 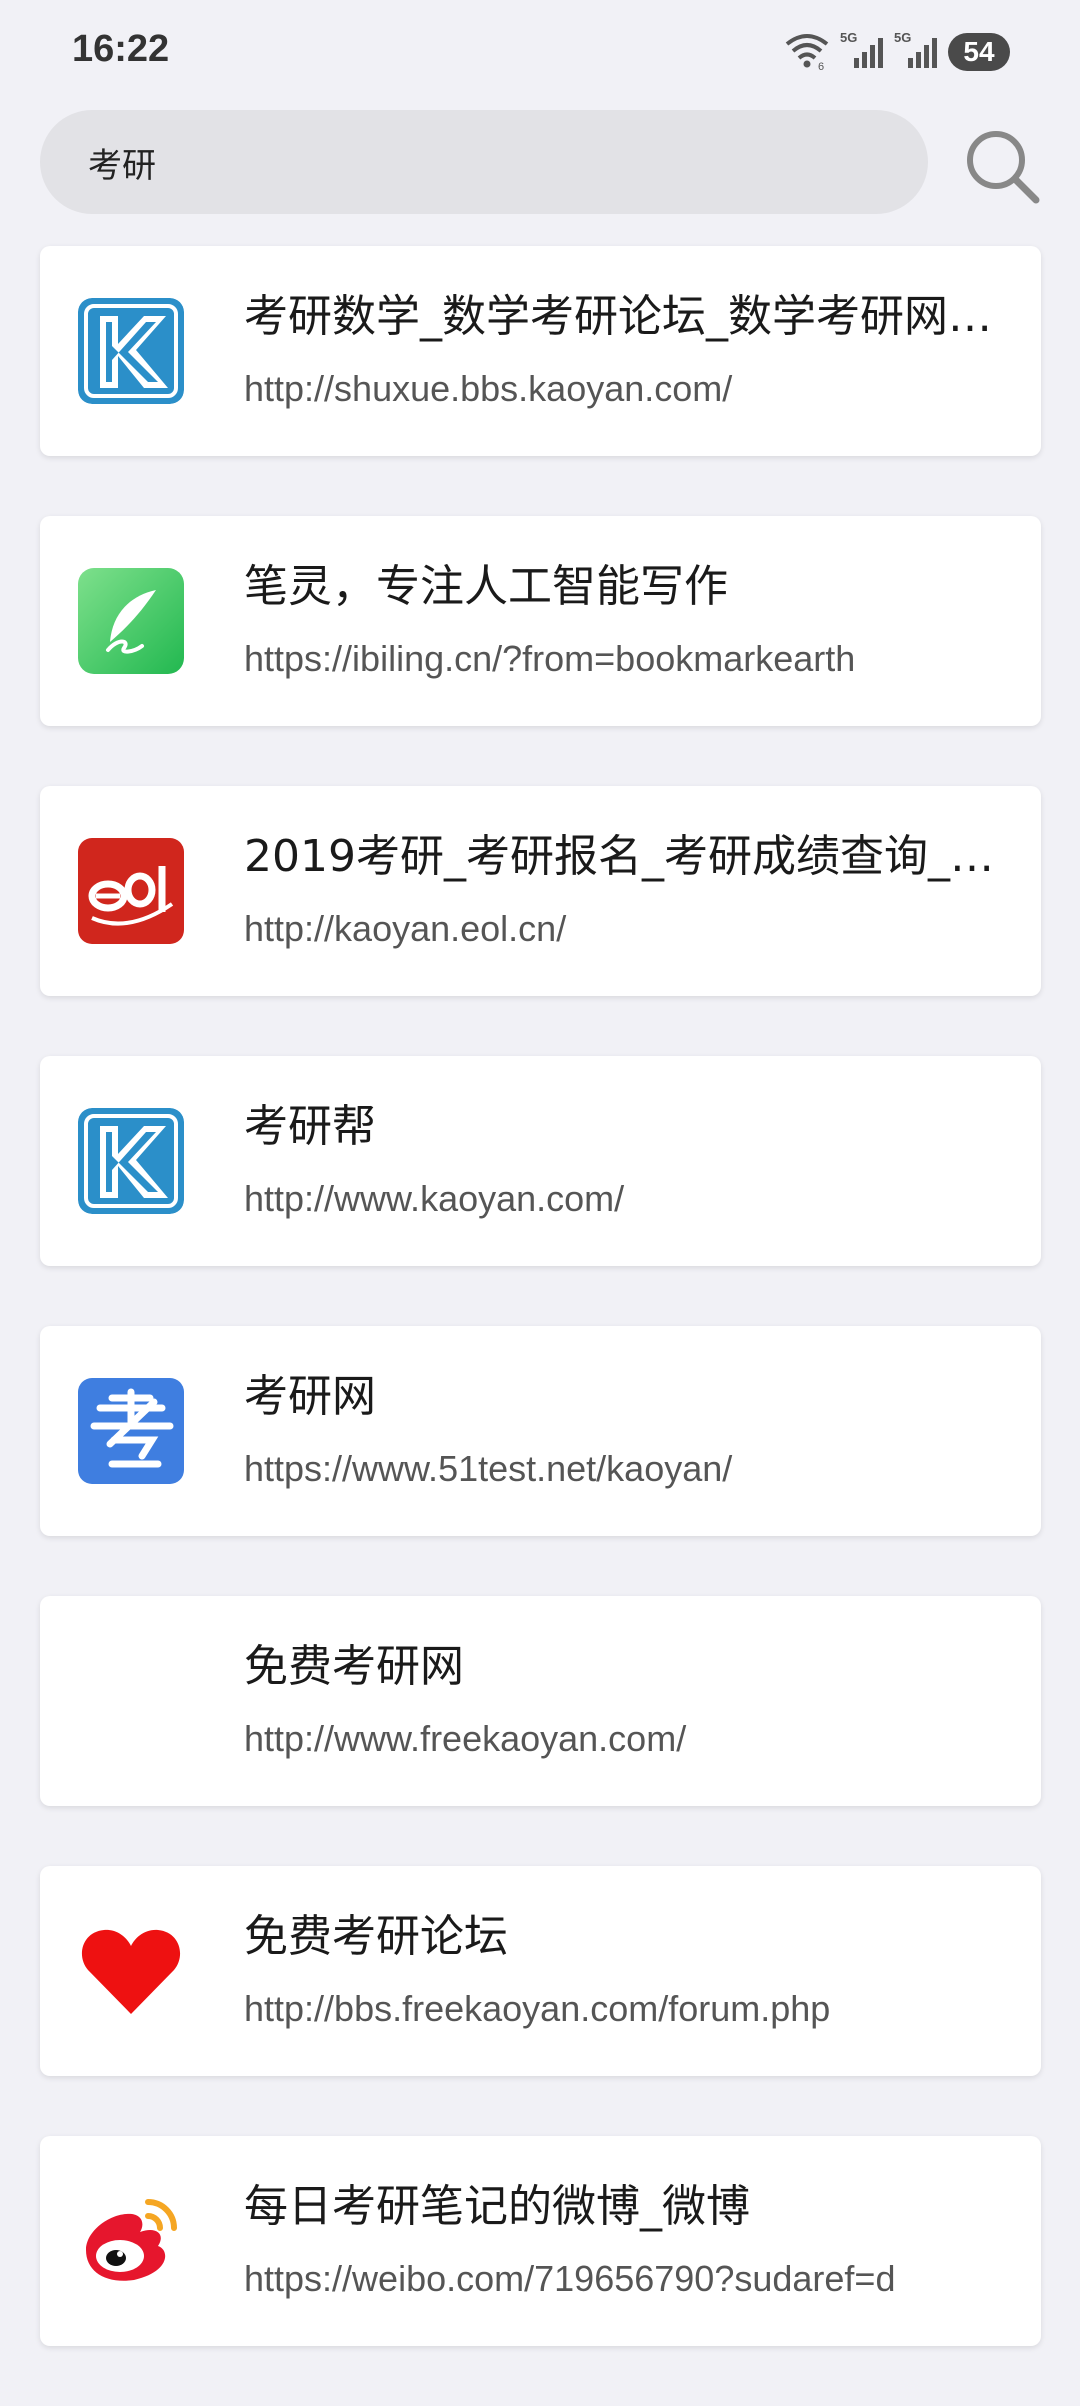 What do you see at coordinates (540, 1431) in the screenshot?
I see `list-item: 考研网 https://www.51test.net/kaoyan/` at bounding box center [540, 1431].